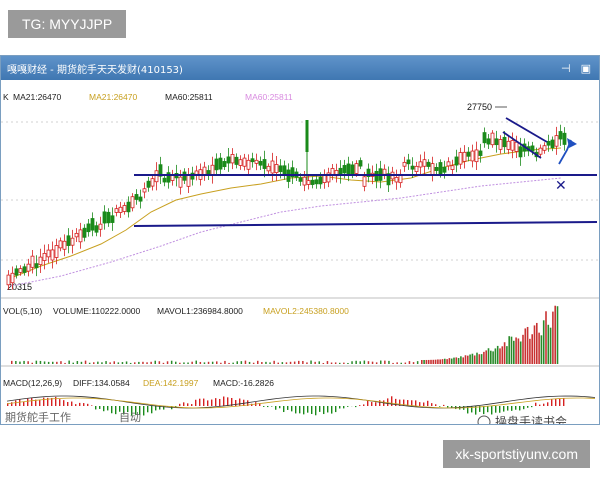 Image resolution: width=600 pixels, height=480 pixels. What do you see at coordinates (95, 70) in the screenshot?
I see `window-title: 嘎嘎财经 - 期货舵手天天发财(410153)` at bounding box center [95, 70].